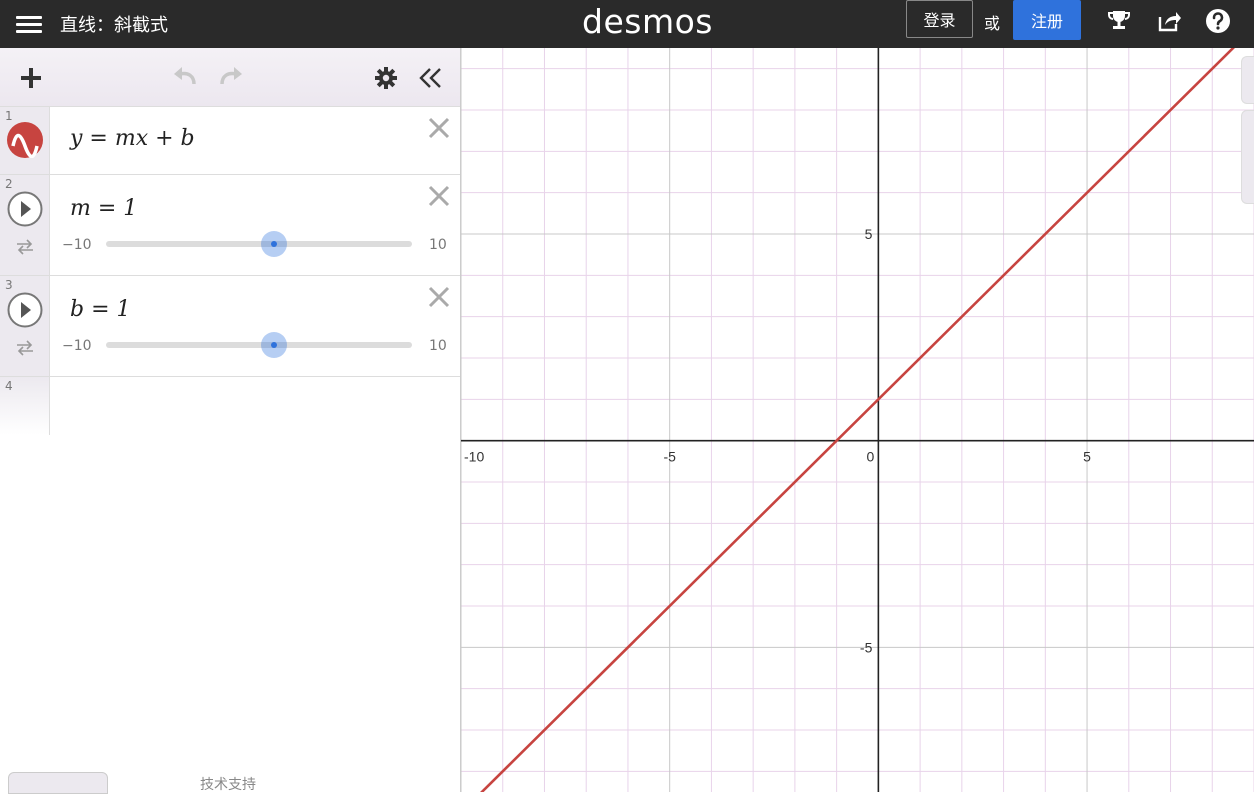 The height and width of the screenshot is (794, 1254). What do you see at coordinates (647, 21) in the screenshot?
I see `desmos-logo: desmos` at bounding box center [647, 21].